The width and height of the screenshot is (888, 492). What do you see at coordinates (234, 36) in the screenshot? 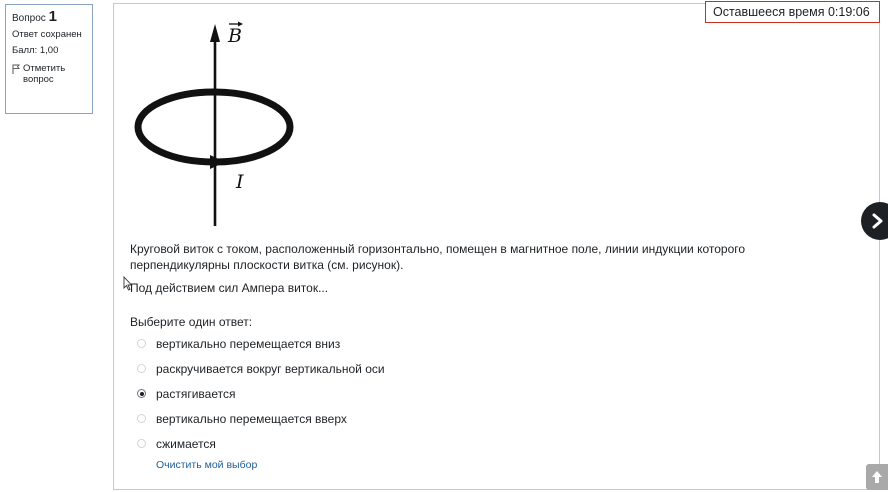
I see `vector-b-label: B` at bounding box center [234, 36].